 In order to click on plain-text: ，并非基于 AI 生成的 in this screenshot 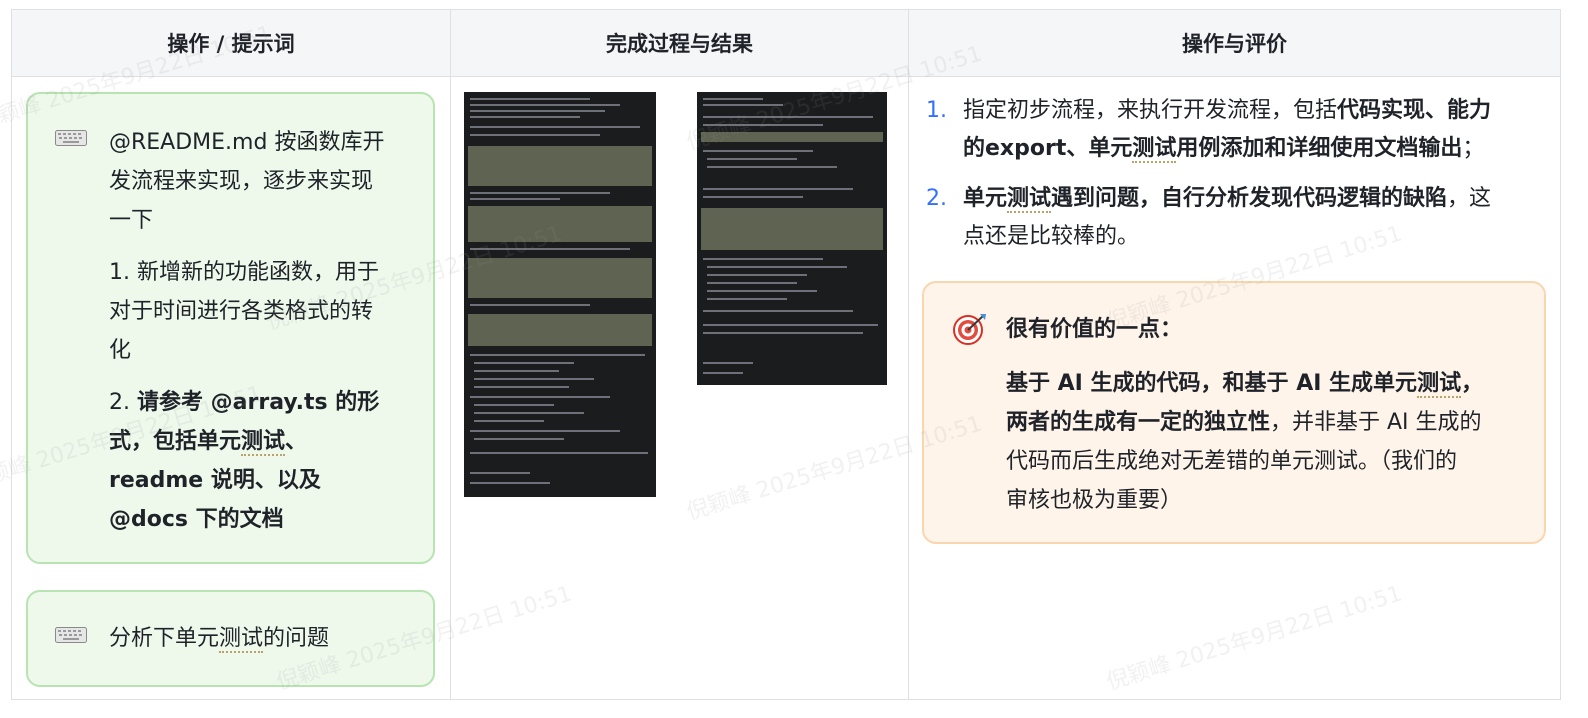, I will do `click(1376, 422)`.